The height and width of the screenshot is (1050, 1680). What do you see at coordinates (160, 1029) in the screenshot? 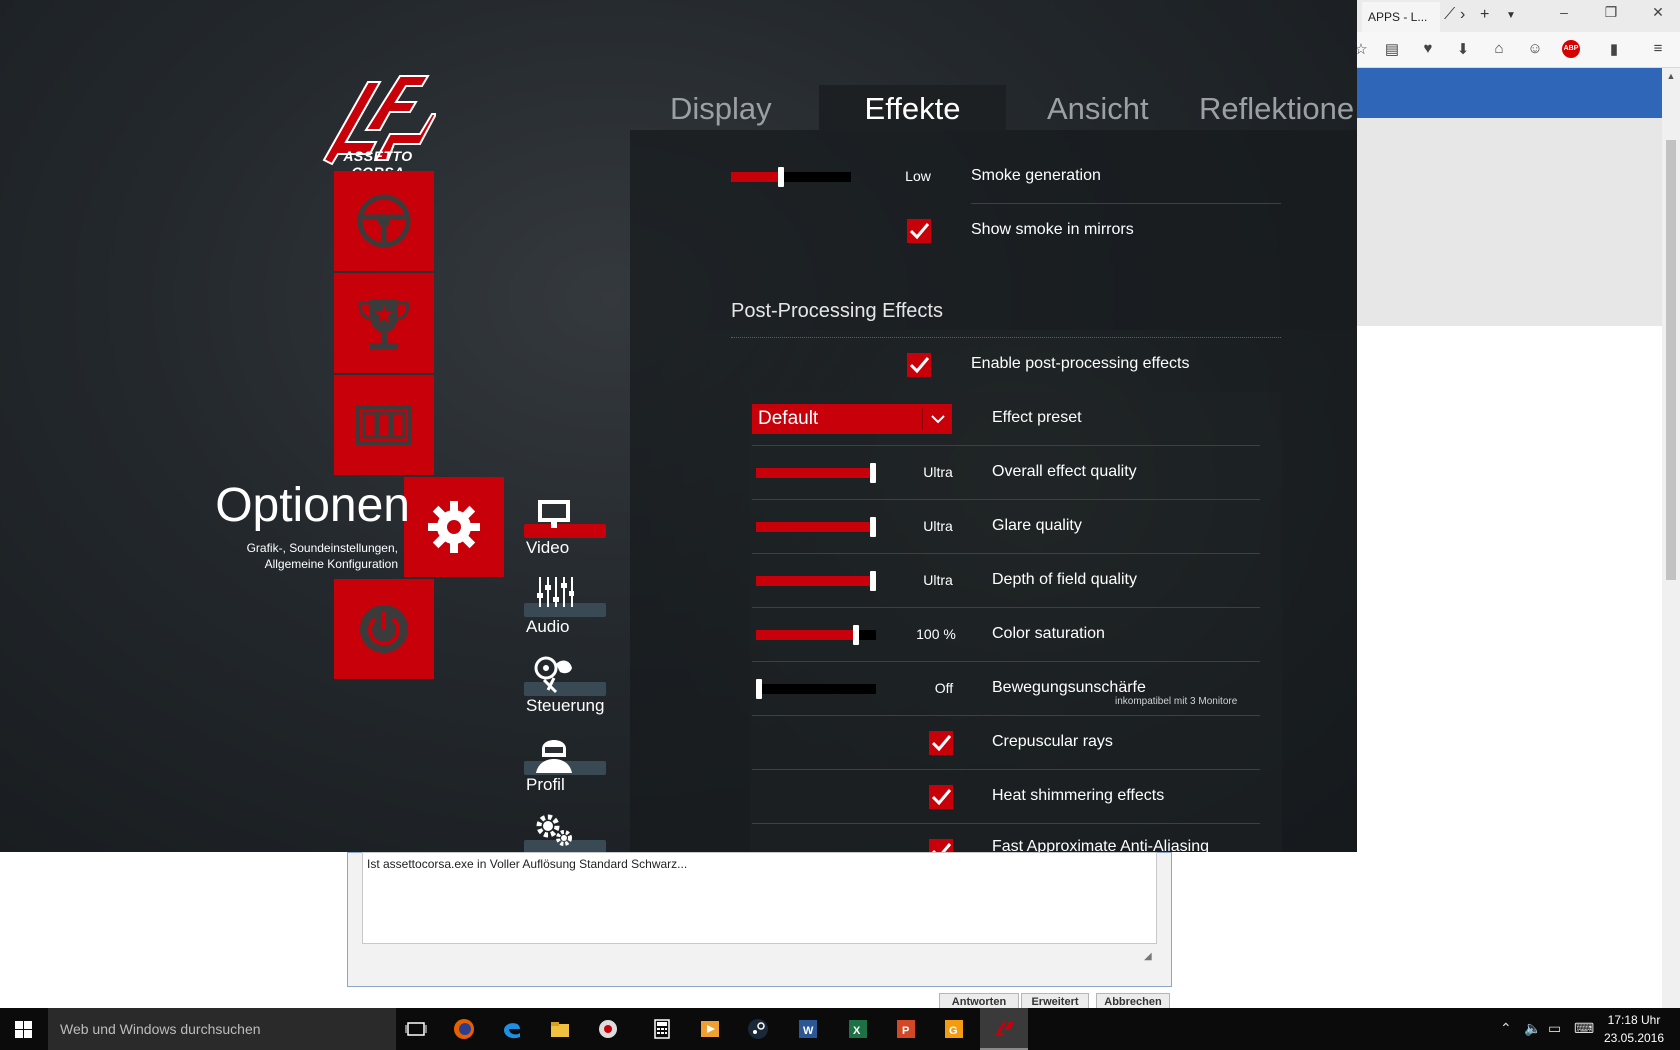
I see `search-placeholder: Web und Windows durchsuchen` at bounding box center [160, 1029].